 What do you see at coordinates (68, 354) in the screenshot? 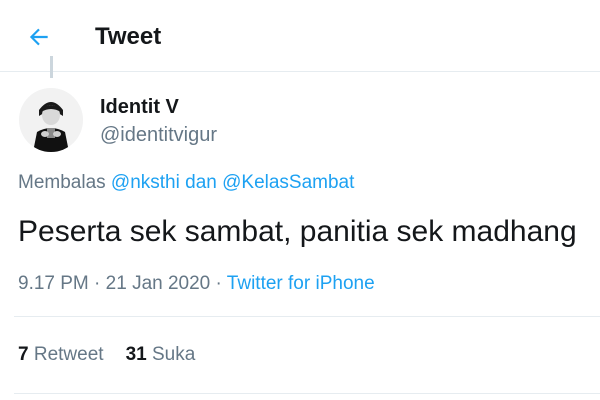
I see `retweets-label: Retweet` at bounding box center [68, 354].